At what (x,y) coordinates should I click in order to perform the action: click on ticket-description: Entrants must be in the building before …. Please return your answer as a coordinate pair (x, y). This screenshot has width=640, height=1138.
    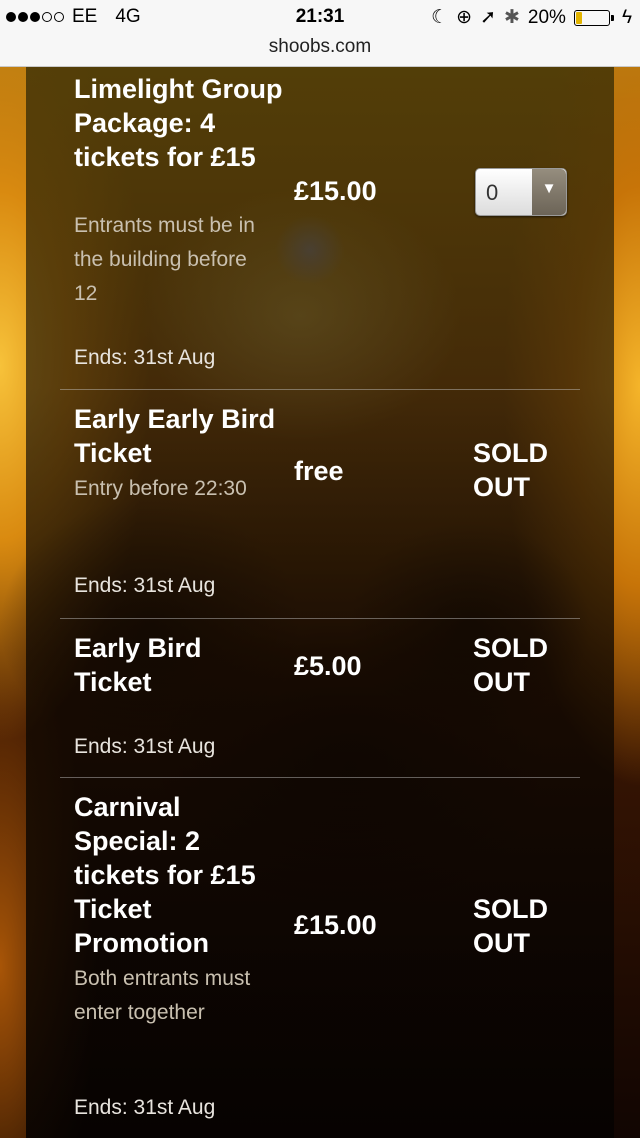
    Looking at the image, I should click on (164, 259).